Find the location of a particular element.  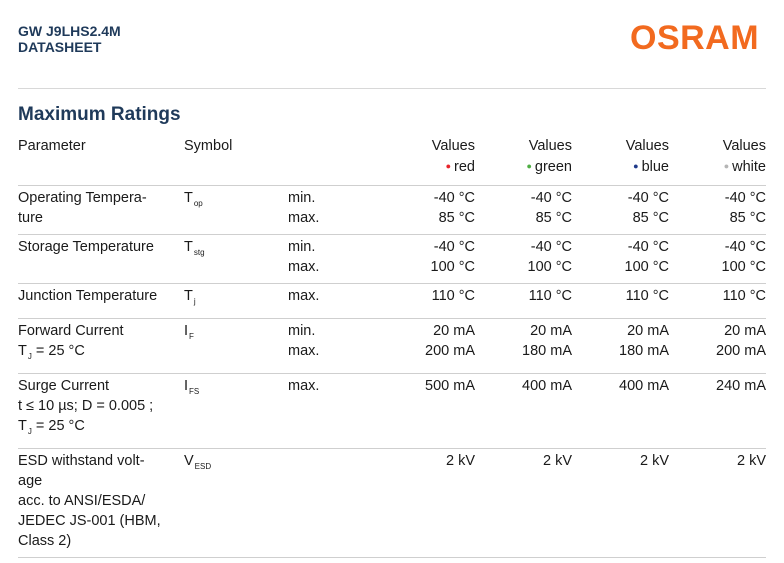

parameter-line: acc. to ANSI/ESDA/ is located at coordinates (82, 501).